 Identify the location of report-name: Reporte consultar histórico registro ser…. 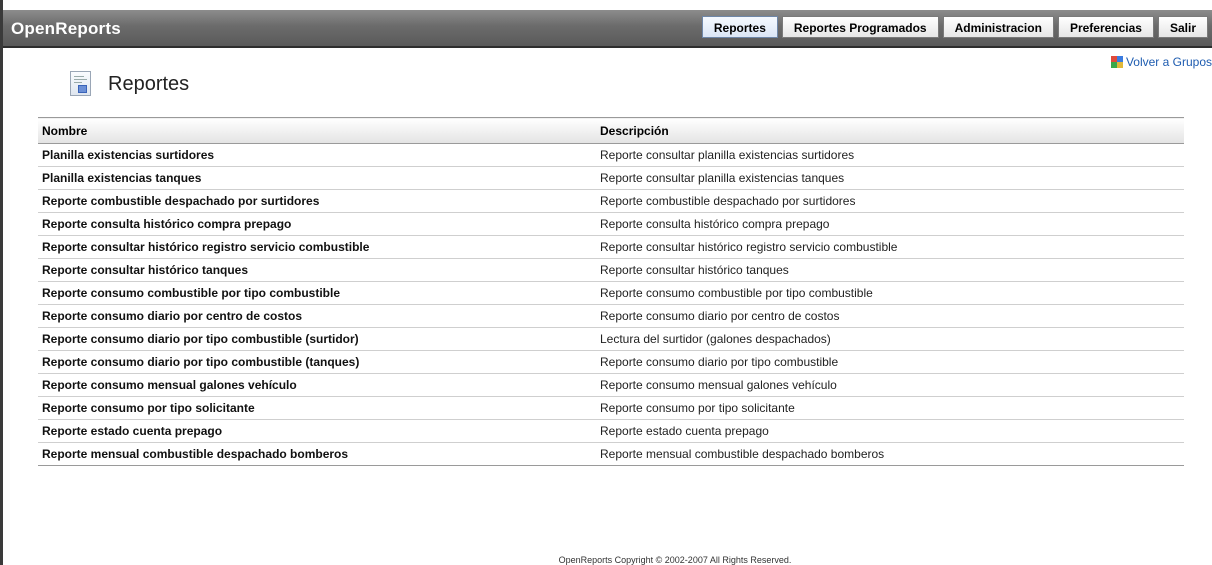
(317, 247).